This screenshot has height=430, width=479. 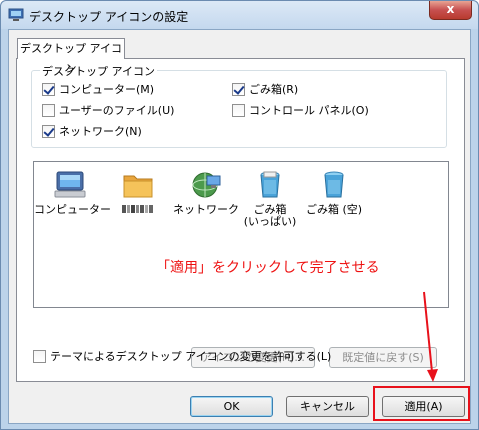 What do you see at coordinates (309, 110) in the screenshot?
I see `checkbox-label: コントロール パネル(O)` at bounding box center [309, 110].